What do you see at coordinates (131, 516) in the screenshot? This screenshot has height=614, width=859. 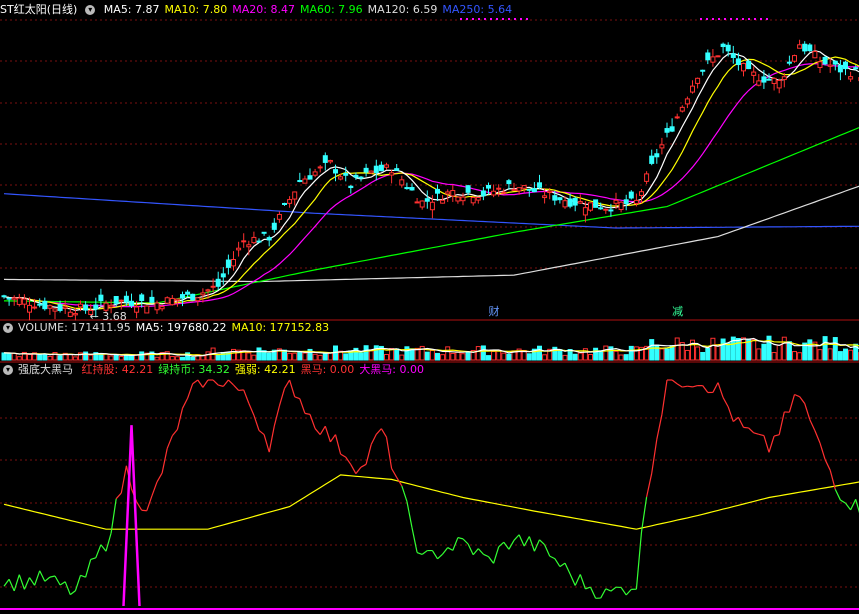 I see `dark-horse-spike` at bounding box center [131, 516].